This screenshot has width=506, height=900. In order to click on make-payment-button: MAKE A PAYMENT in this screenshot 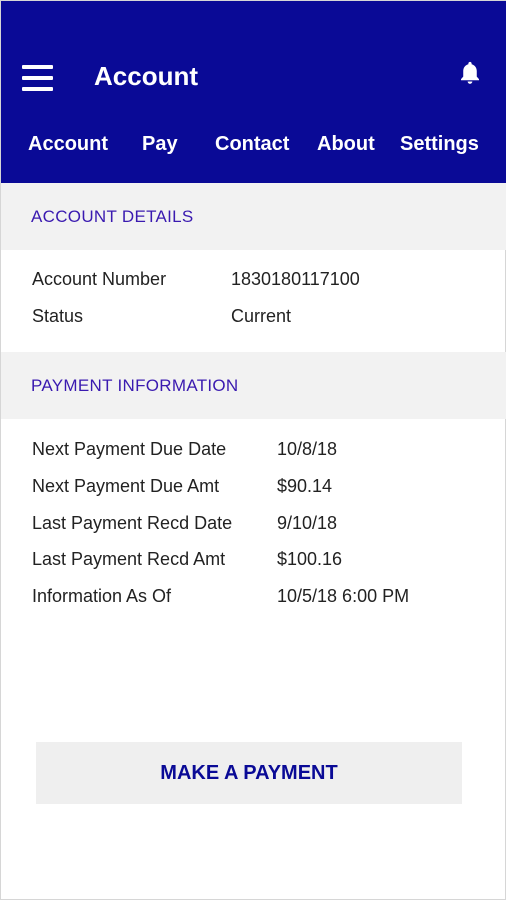, I will do `click(249, 773)`.